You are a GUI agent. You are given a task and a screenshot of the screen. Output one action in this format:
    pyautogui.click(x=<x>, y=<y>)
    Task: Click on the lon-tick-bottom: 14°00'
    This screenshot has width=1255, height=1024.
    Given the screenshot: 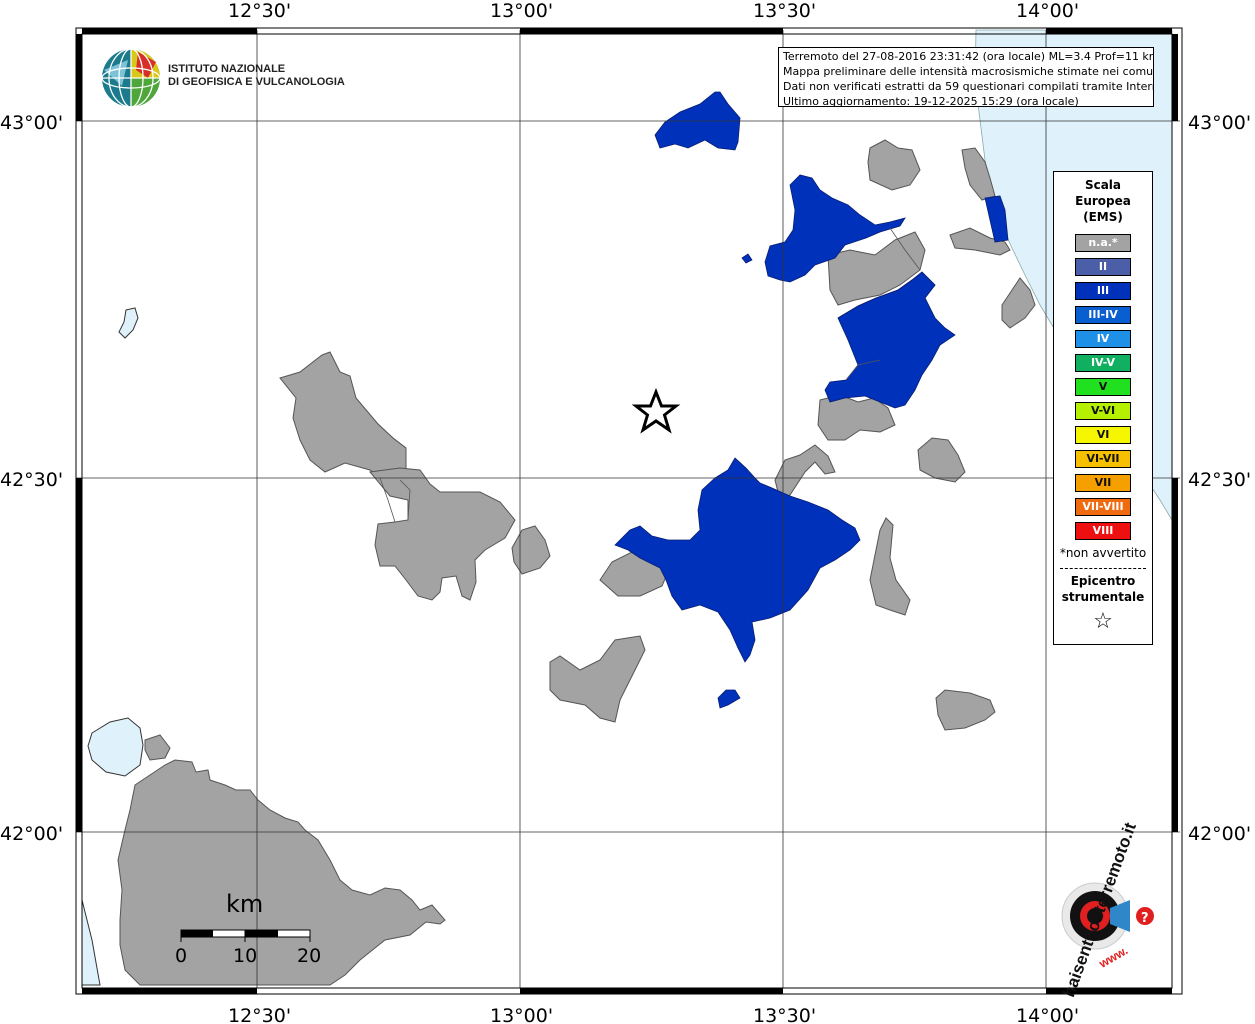 What is the action you would take?
    pyautogui.click(x=1047, y=1014)
    